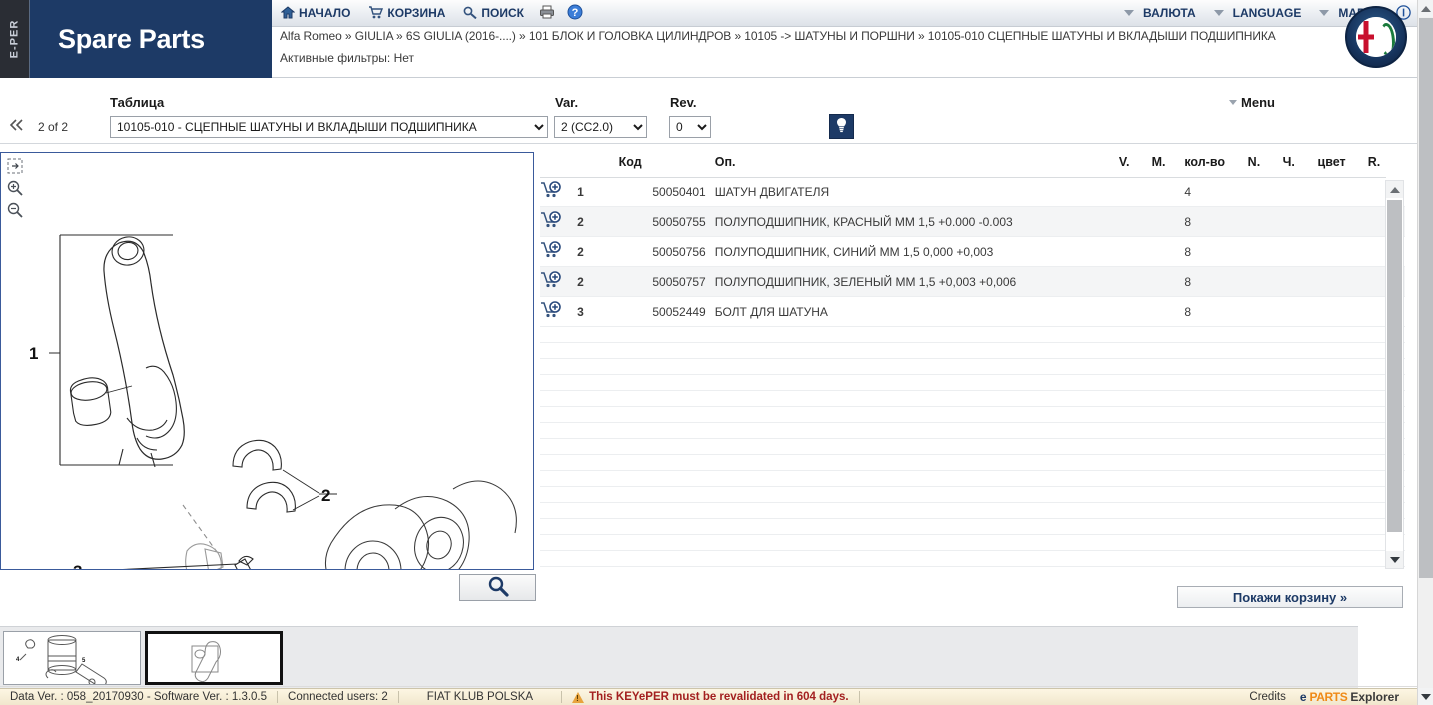 This screenshot has width=1433, height=705. What do you see at coordinates (1386, 37) in the screenshot?
I see `logo-serpent` at bounding box center [1386, 37].